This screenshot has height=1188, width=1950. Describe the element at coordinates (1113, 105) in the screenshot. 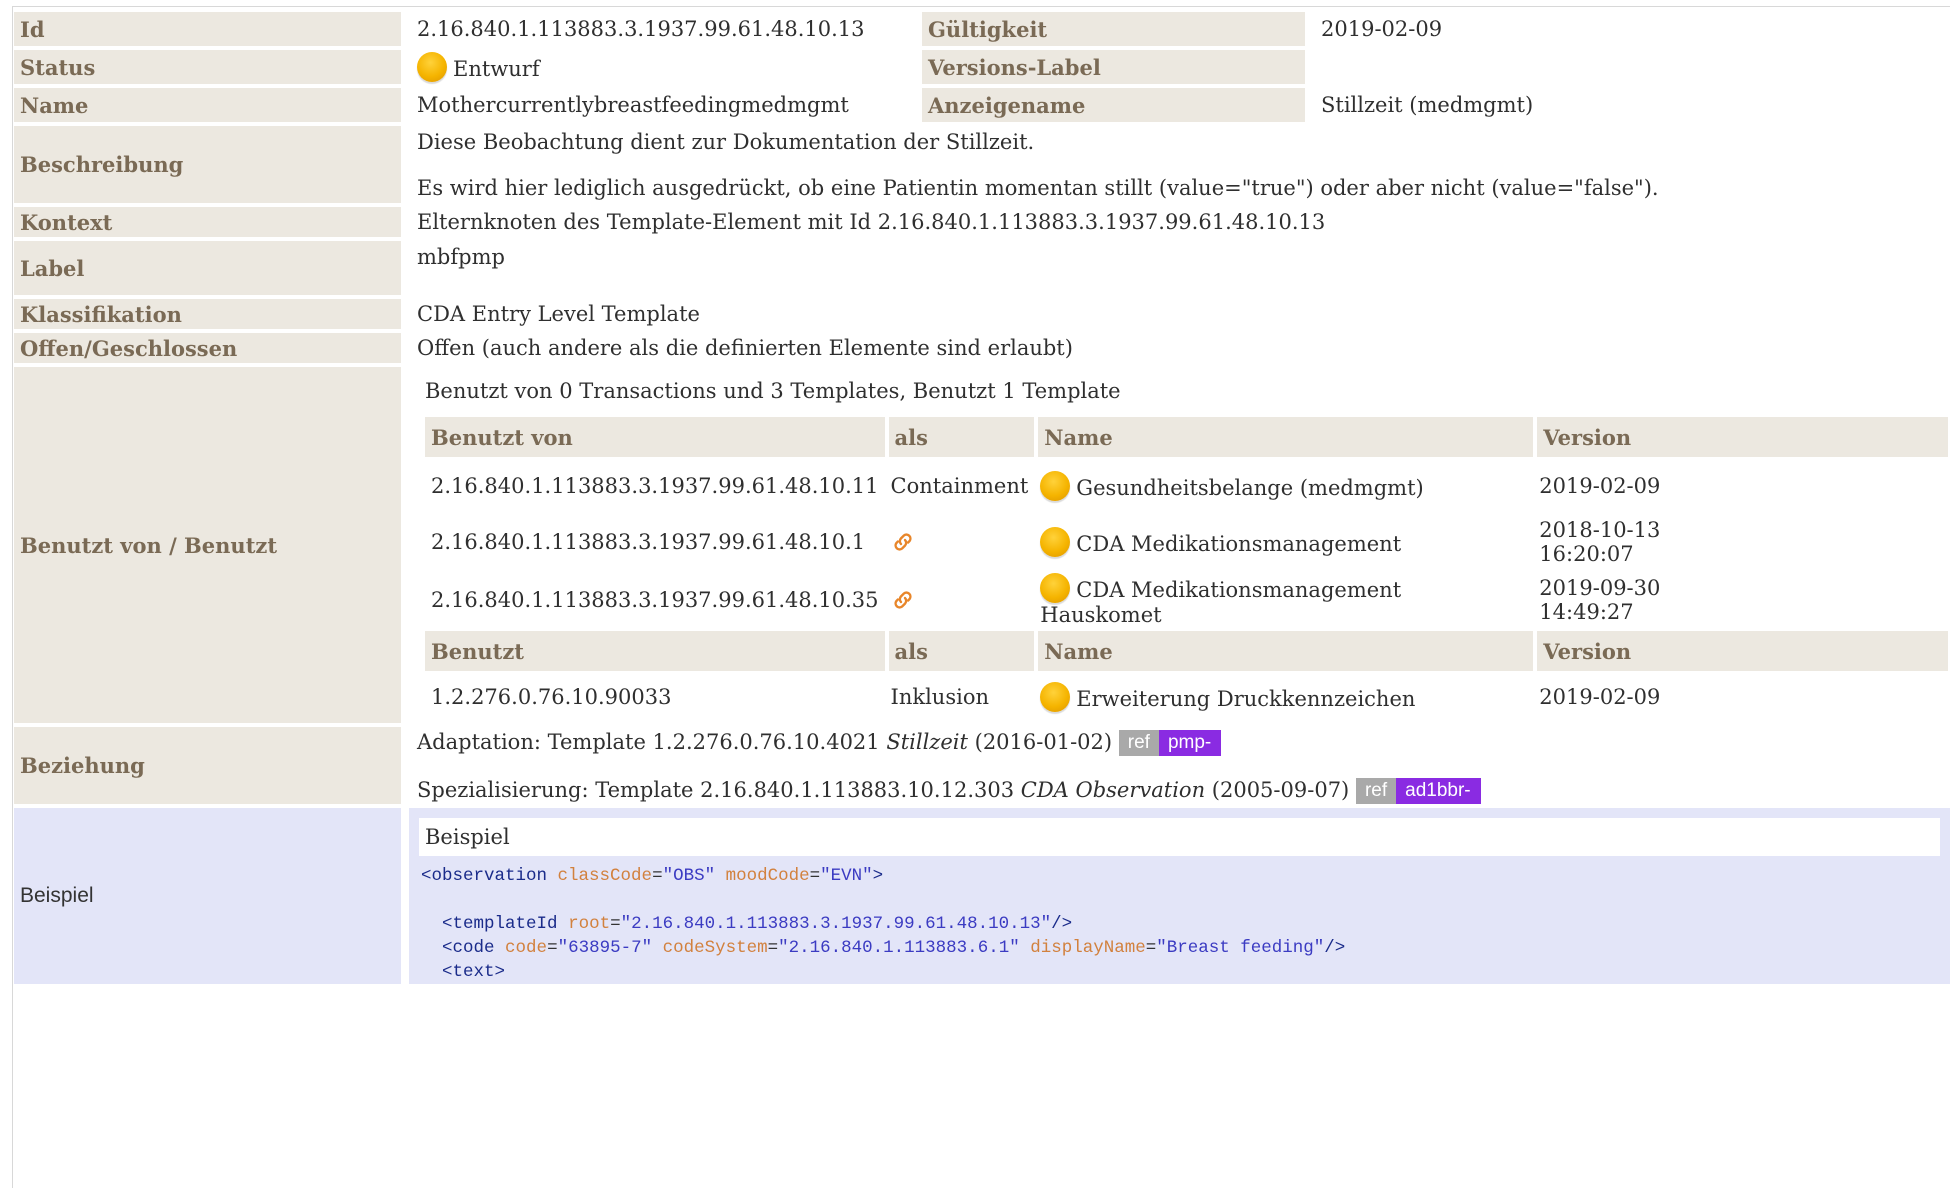

I see `display-name-label: Anzeigename` at that location.